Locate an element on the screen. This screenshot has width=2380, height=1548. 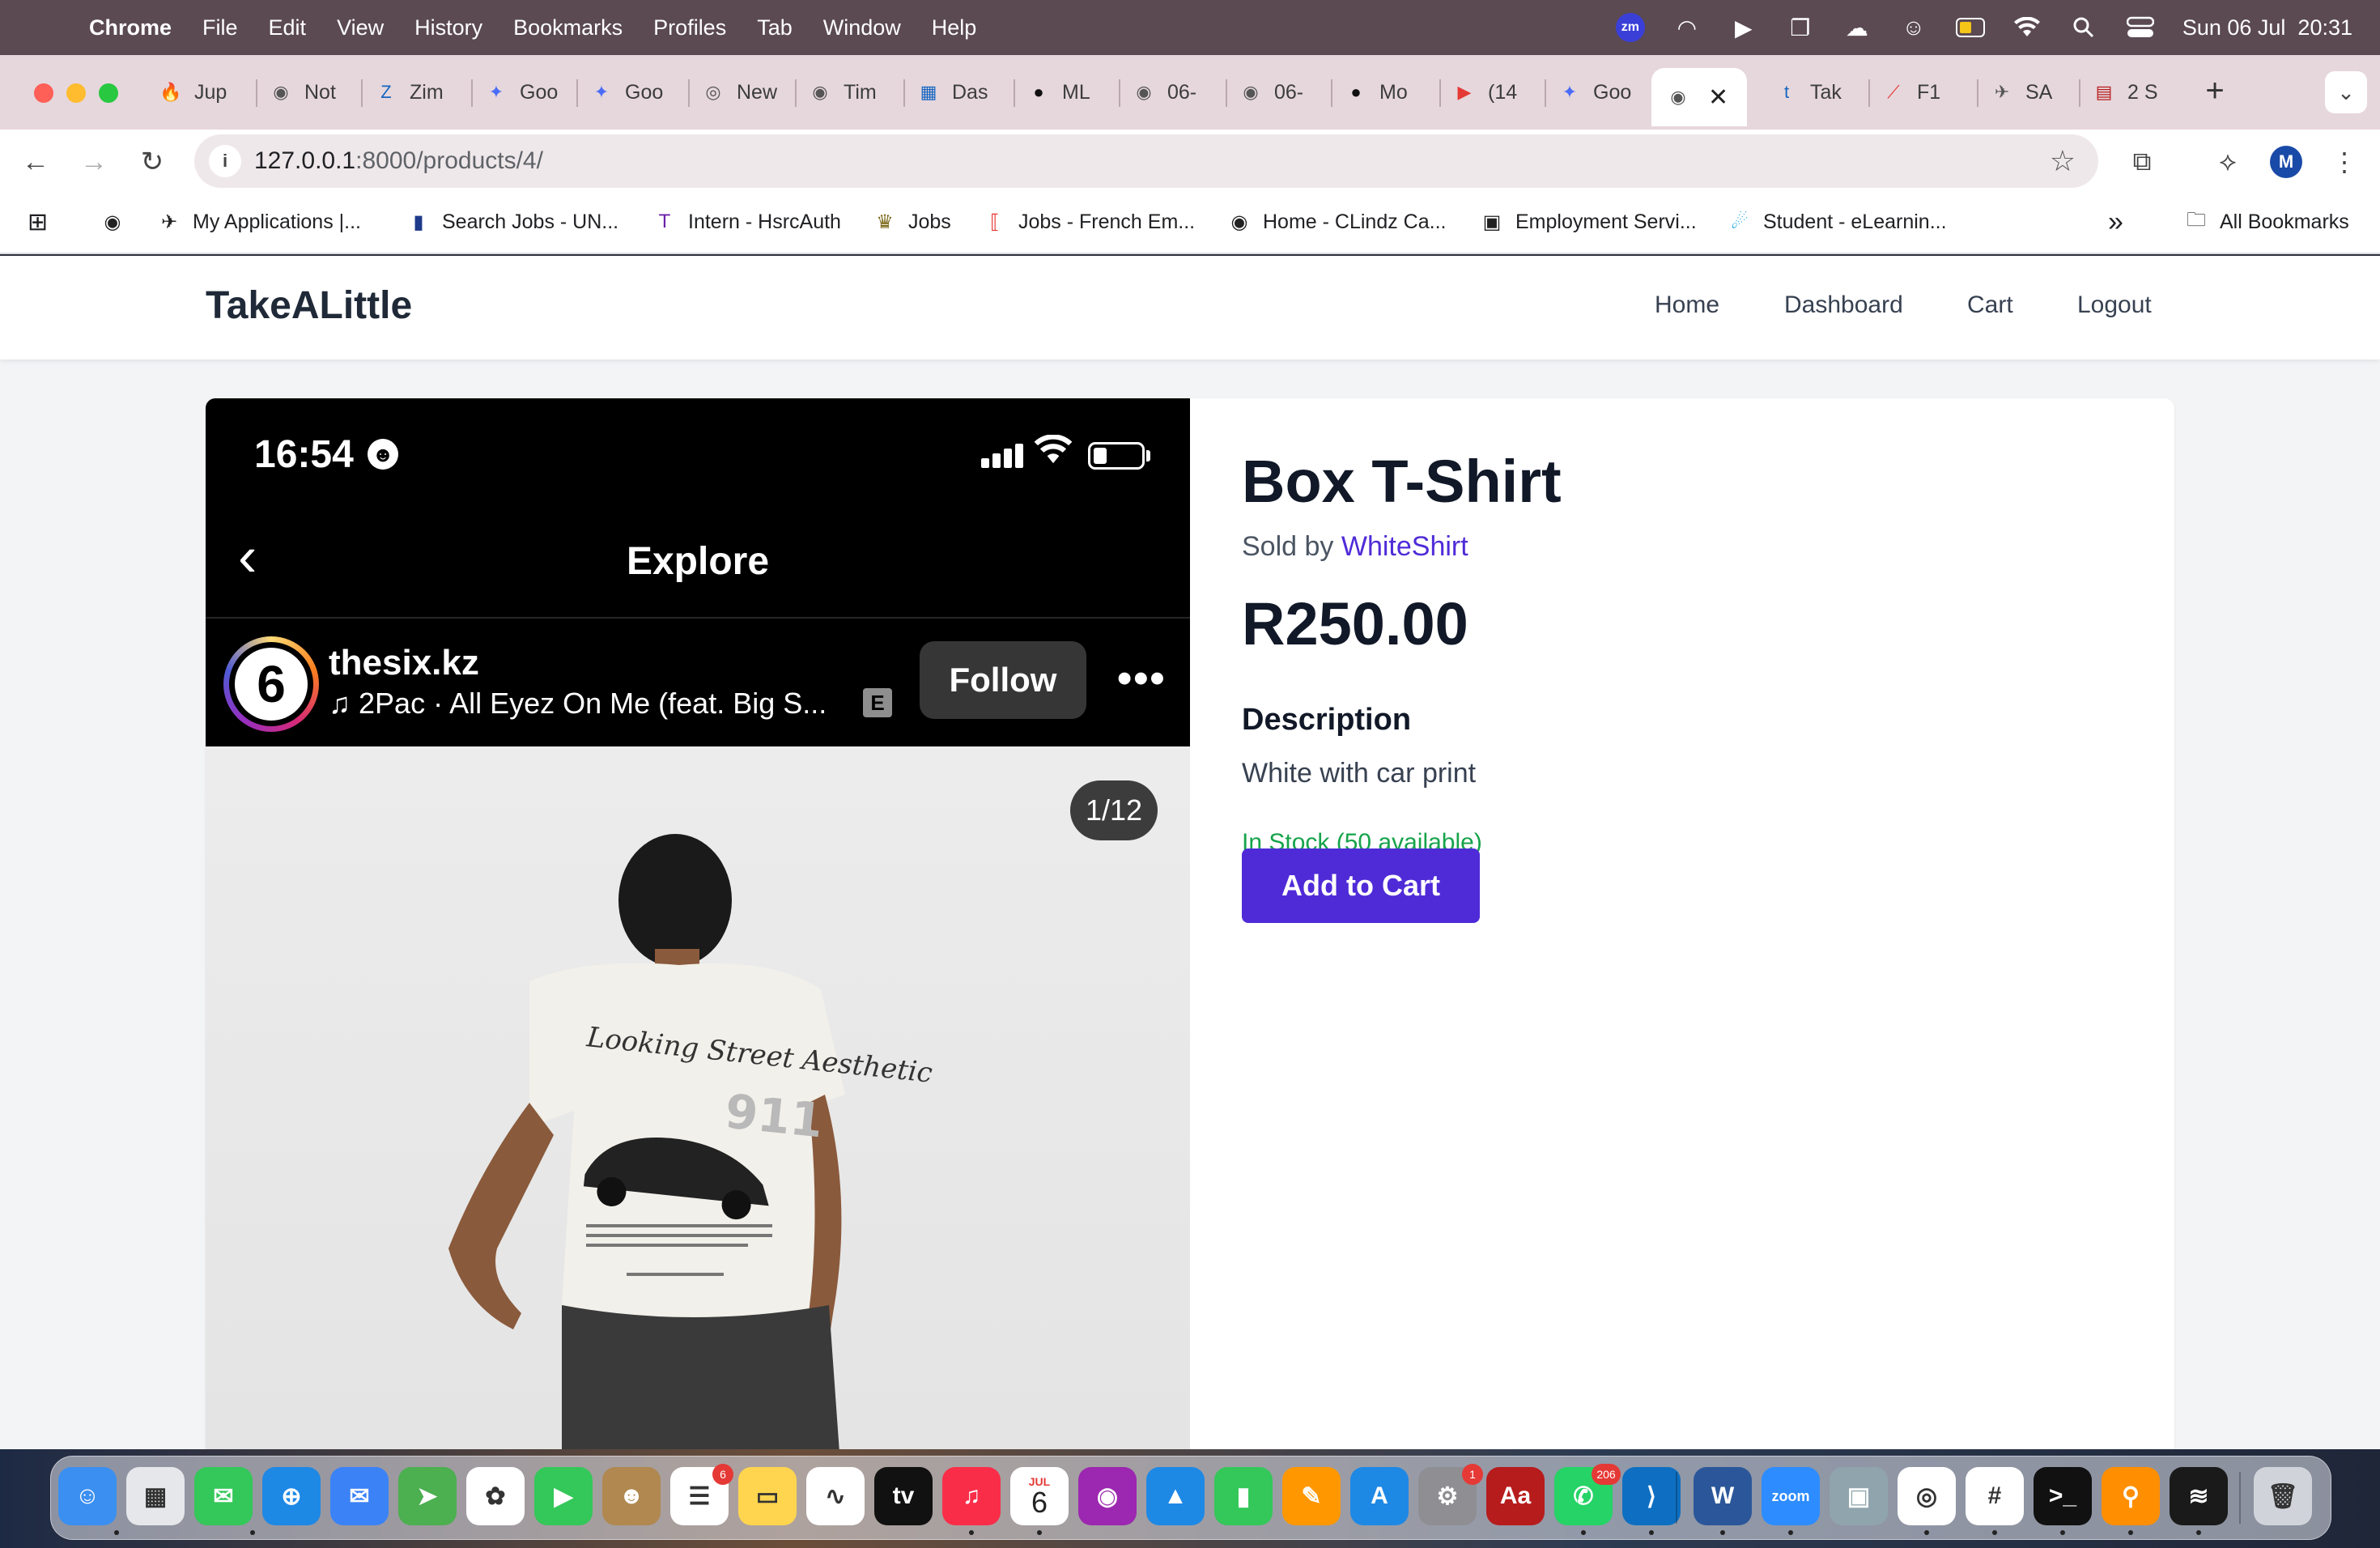
wifi-icon is located at coordinates (2027, 27).